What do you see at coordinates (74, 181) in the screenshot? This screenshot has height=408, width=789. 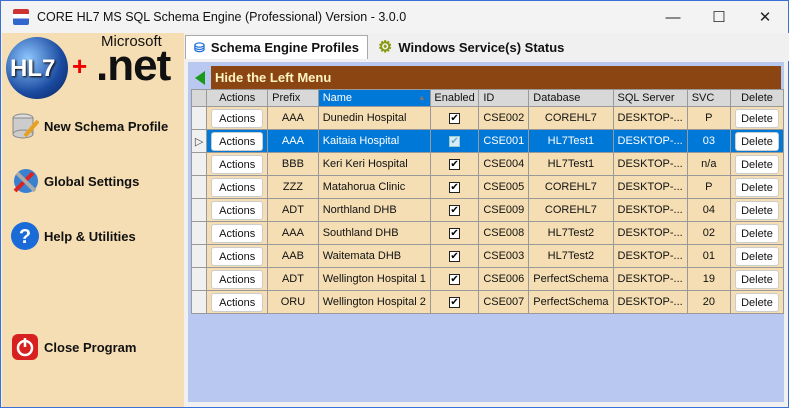 I see `sidebar-item-global-settings: Global Settings` at bounding box center [74, 181].